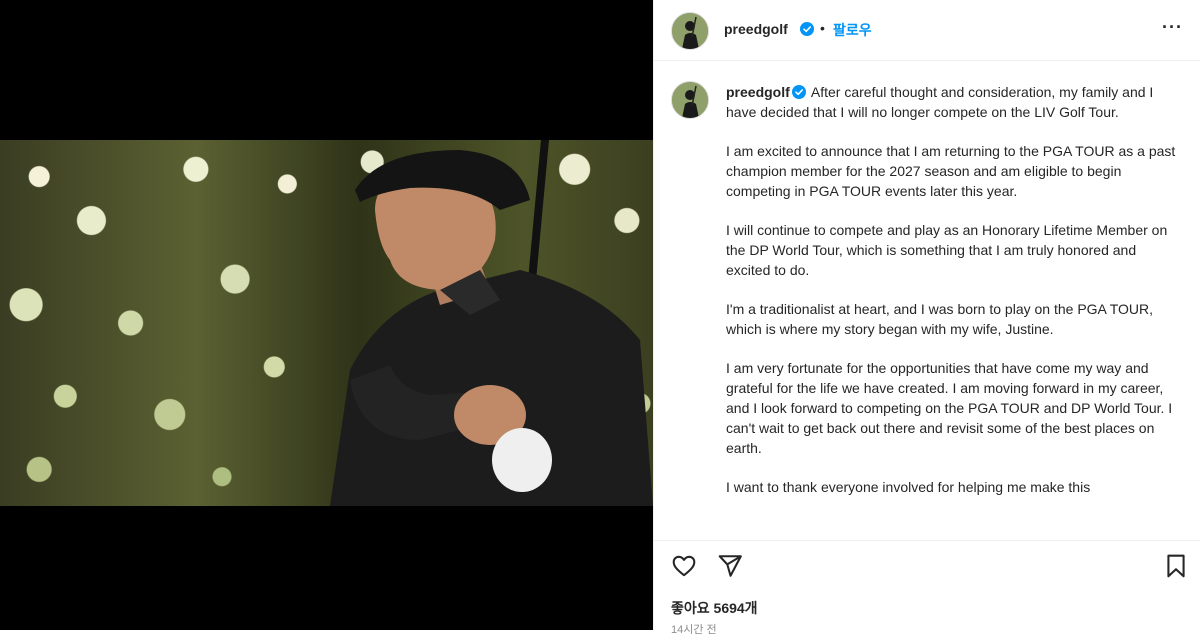 The height and width of the screenshot is (637, 1200). Describe the element at coordinates (714, 608) in the screenshot. I see `likes-count: 좋아요 5694개` at that location.